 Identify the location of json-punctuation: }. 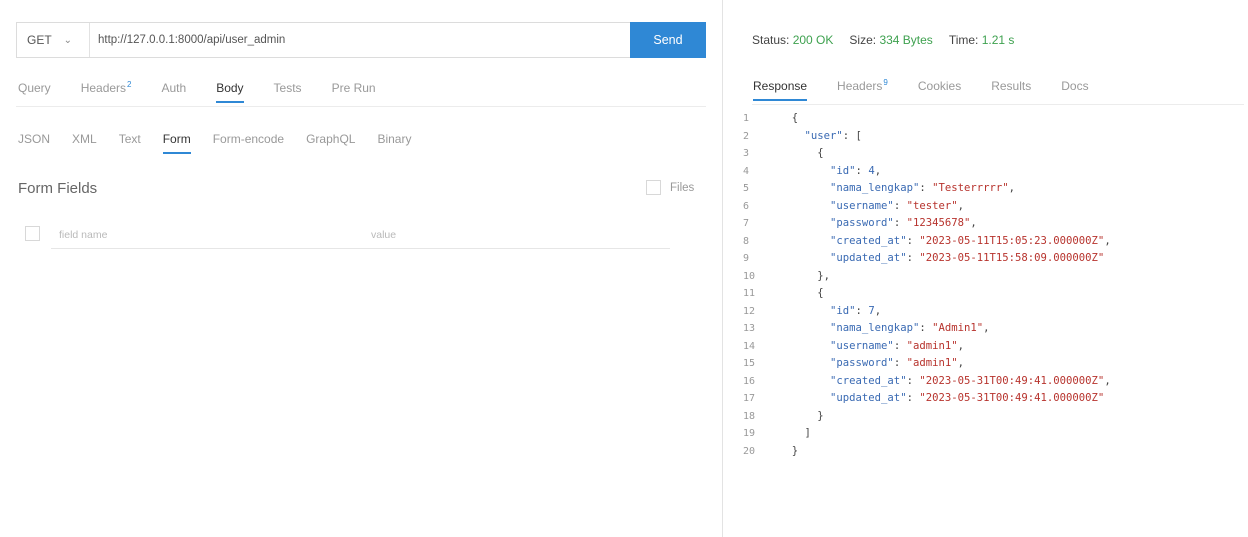
(795, 450).